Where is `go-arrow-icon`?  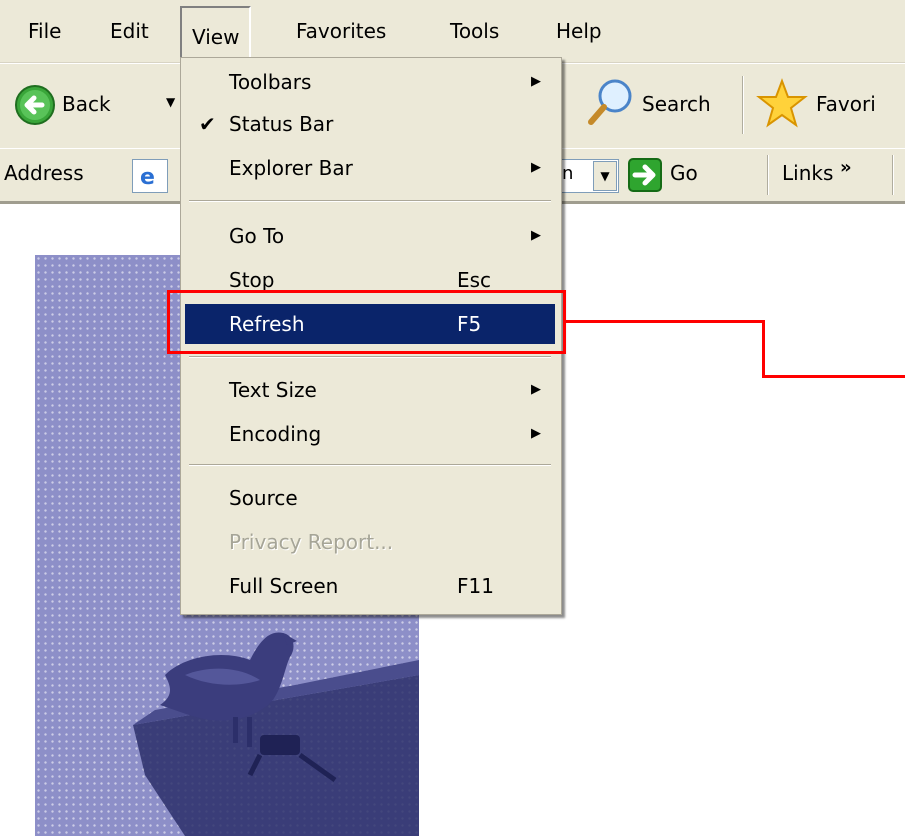
go-arrow-icon is located at coordinates (645, 177).